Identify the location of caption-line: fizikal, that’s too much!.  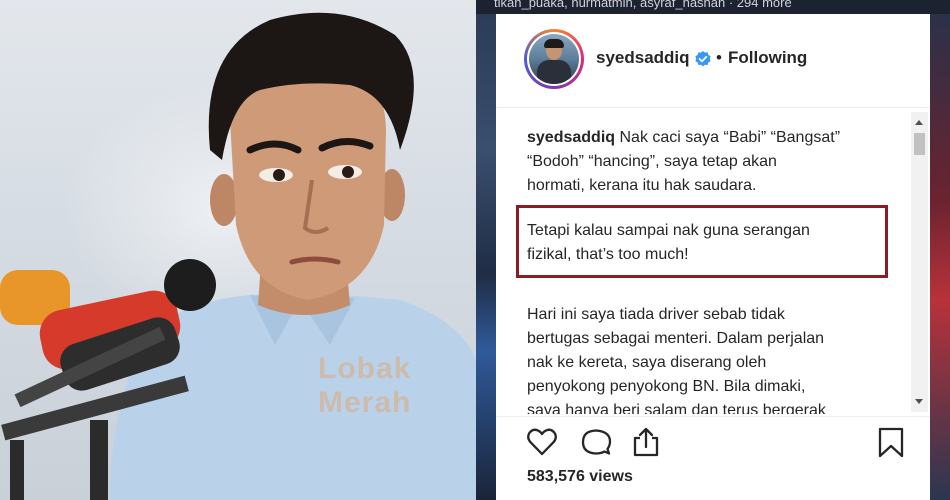
(608, 254).